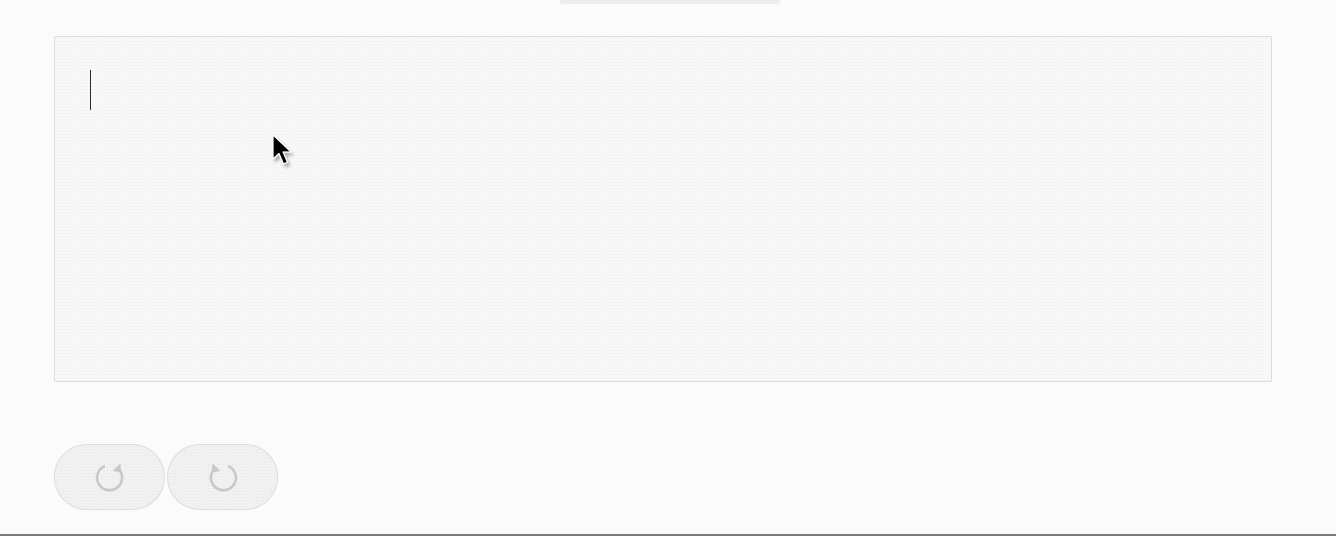  I want to click on undo-icon, so click(109, 477).